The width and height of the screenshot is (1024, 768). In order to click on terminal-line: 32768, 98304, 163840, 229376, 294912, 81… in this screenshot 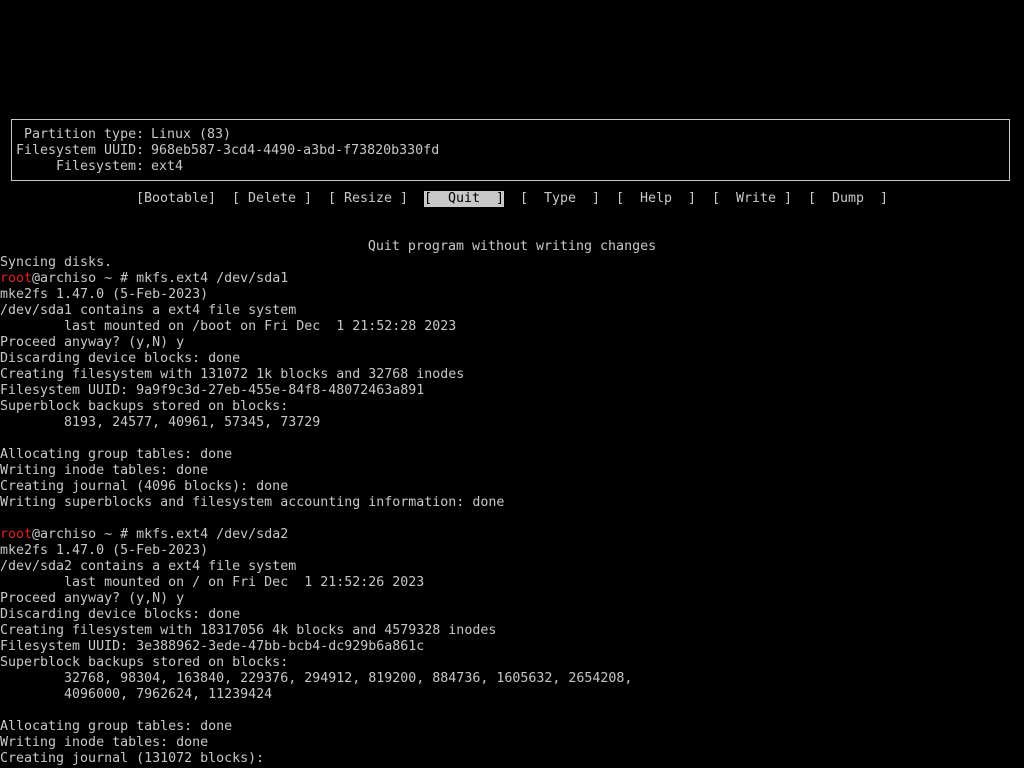, I will do `click(316, 678)`.